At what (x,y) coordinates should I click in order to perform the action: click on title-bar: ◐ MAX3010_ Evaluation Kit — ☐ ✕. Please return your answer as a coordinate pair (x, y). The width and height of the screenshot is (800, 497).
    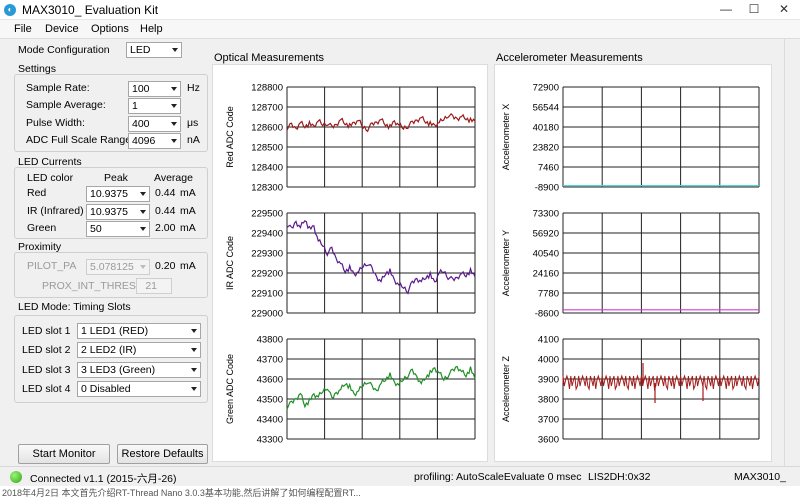
    Looking at the image, I should click on (400, 10).